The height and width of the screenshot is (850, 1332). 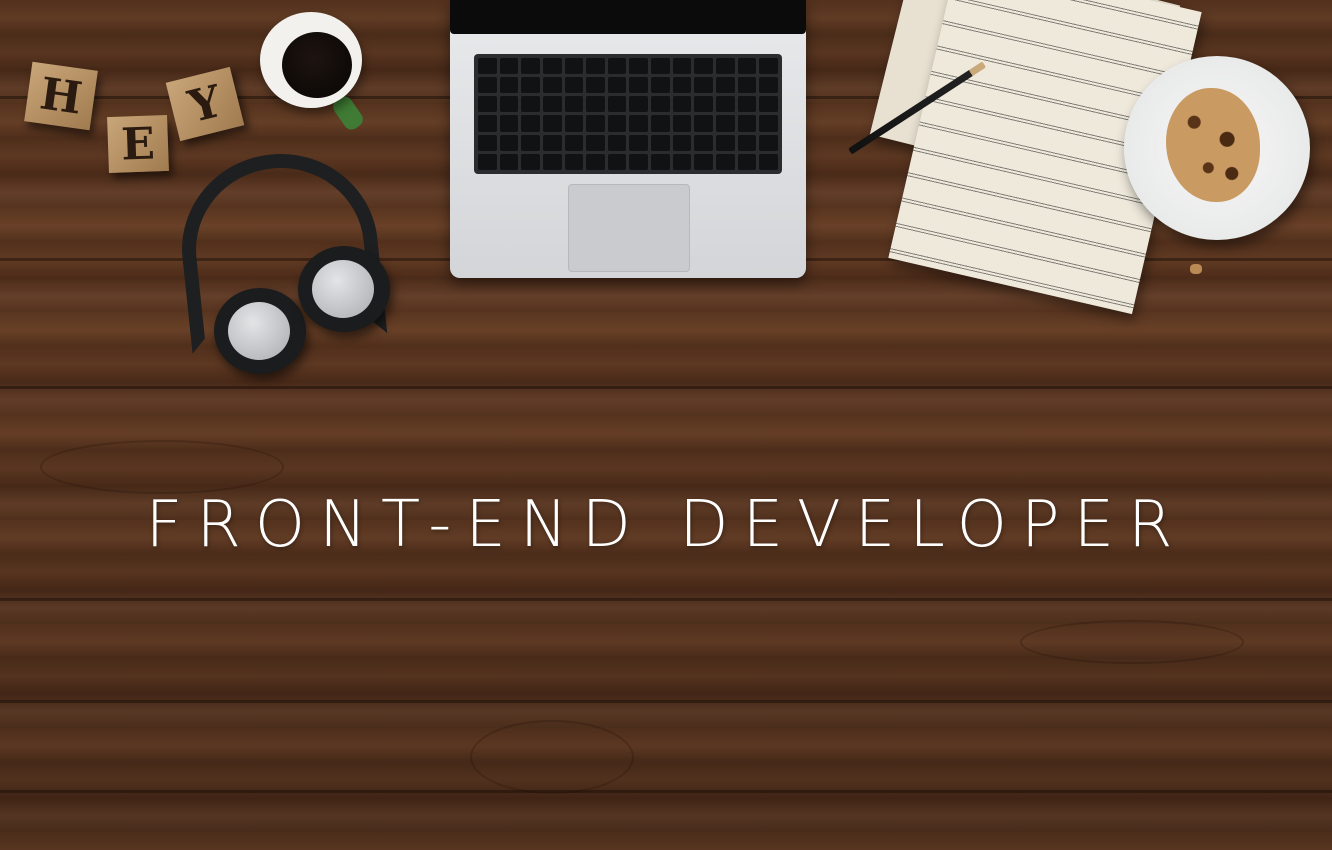 What do you see at coordinates (317, 65) in the screenshot?
I see `coffee` at bounding box center [317, 65].